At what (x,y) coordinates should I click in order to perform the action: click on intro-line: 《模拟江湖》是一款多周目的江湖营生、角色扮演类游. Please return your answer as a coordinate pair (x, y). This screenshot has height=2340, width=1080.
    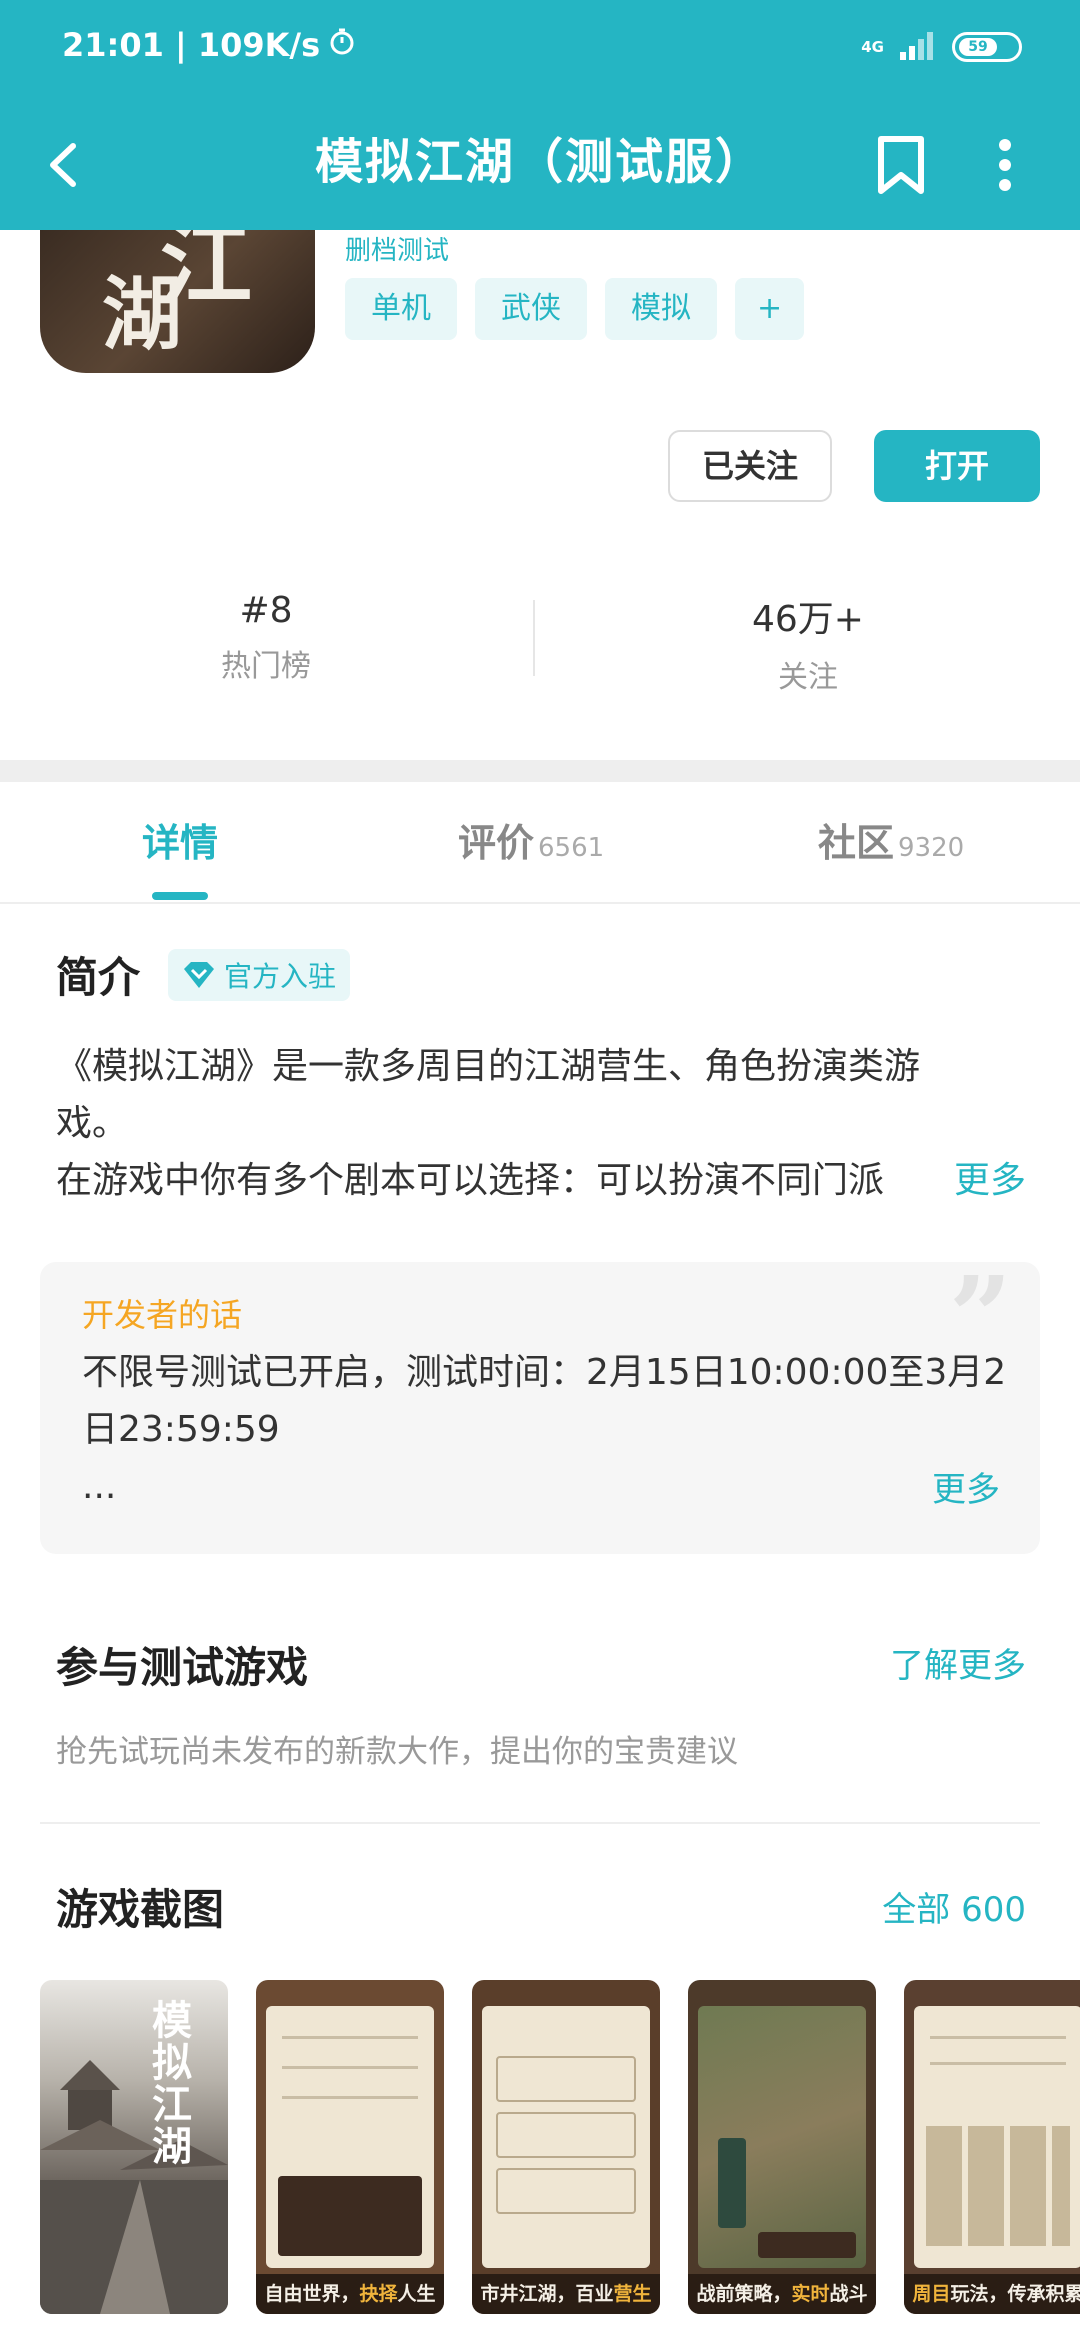
    Looking at the image, I should click on (488, 1066).